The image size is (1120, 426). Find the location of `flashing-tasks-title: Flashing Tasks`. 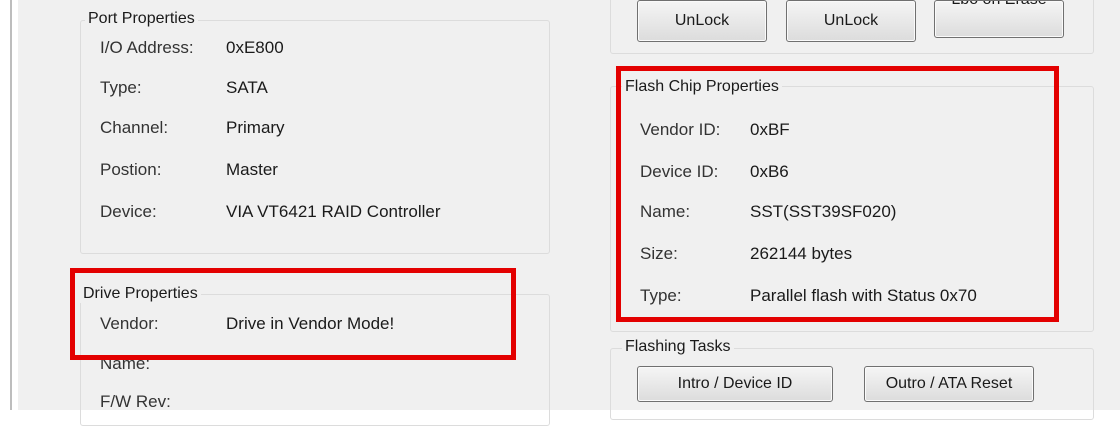

flashing-tasks-title: Flashing Tasks is located at coordinates (678, 347).